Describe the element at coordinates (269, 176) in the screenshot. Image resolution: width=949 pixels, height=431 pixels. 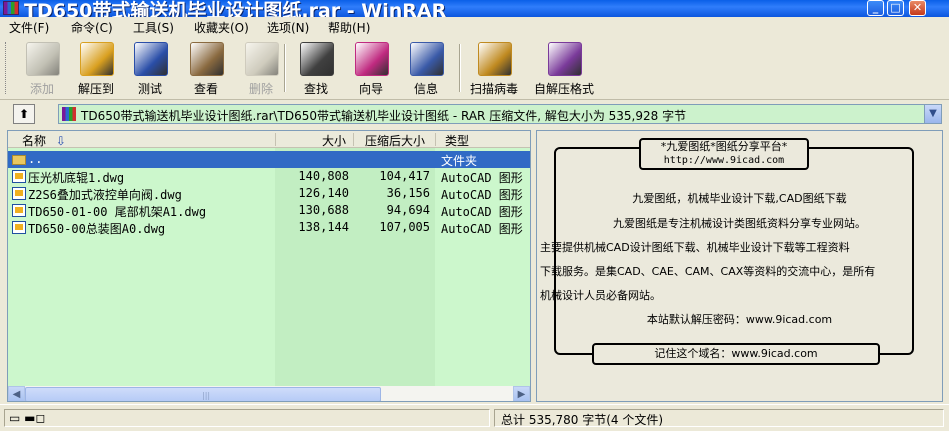
I see `table-row: 压光机底辊1.dwg 140,808 104,417 AutoCAD 图形` at that location.